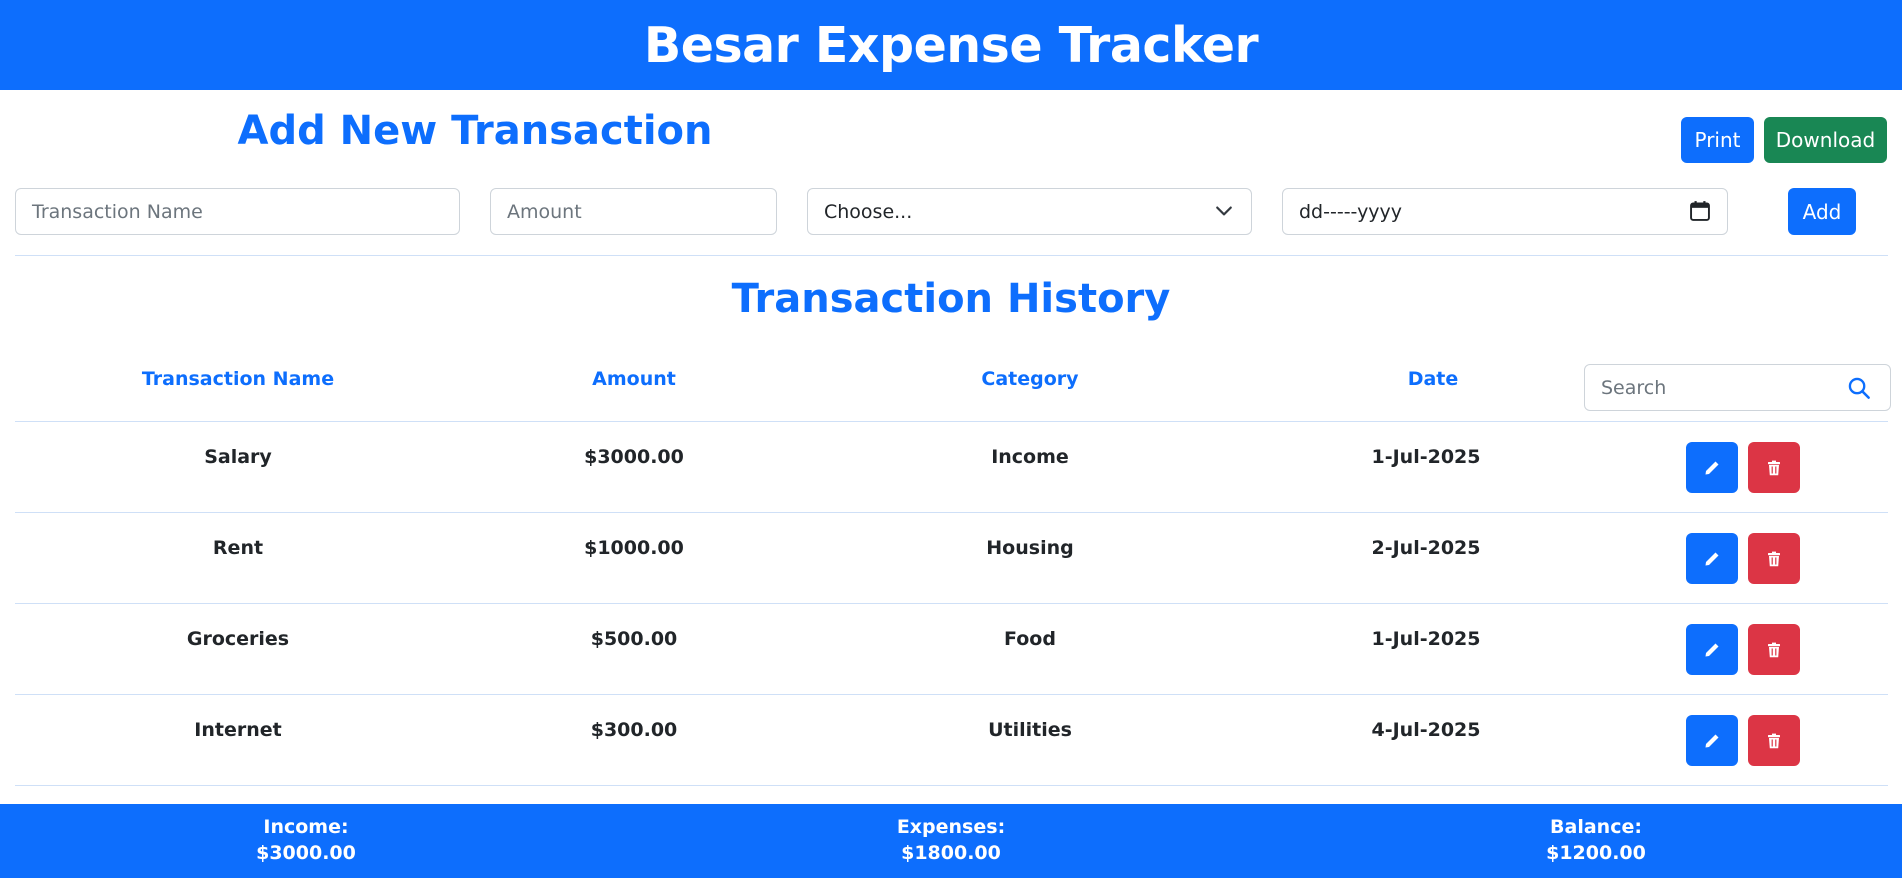 The image size is (1904, 878). I want to click on transaction-history-title: Transaction History, so click(951, 299).